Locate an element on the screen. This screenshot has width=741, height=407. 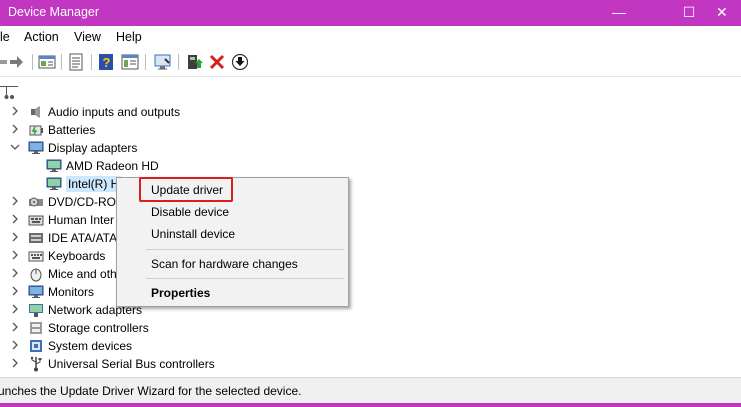
properties-icon is located at coordinates (76, 62).